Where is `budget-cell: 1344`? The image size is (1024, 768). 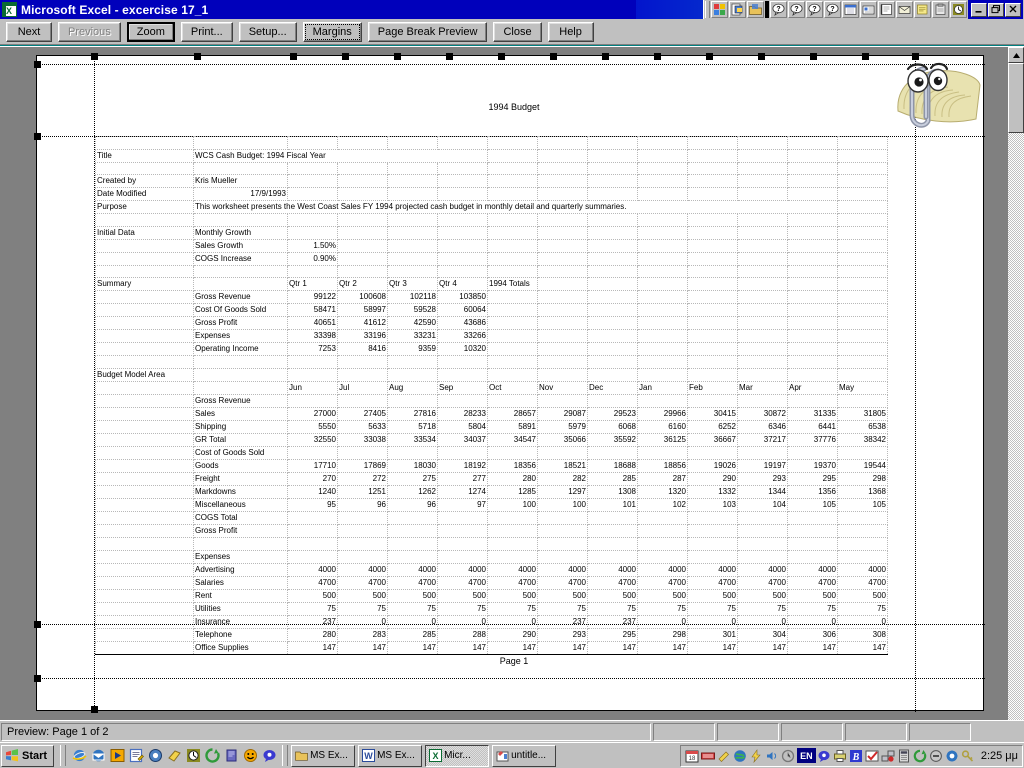
budget-cell: 1344 is located at coordinates (762, 491).